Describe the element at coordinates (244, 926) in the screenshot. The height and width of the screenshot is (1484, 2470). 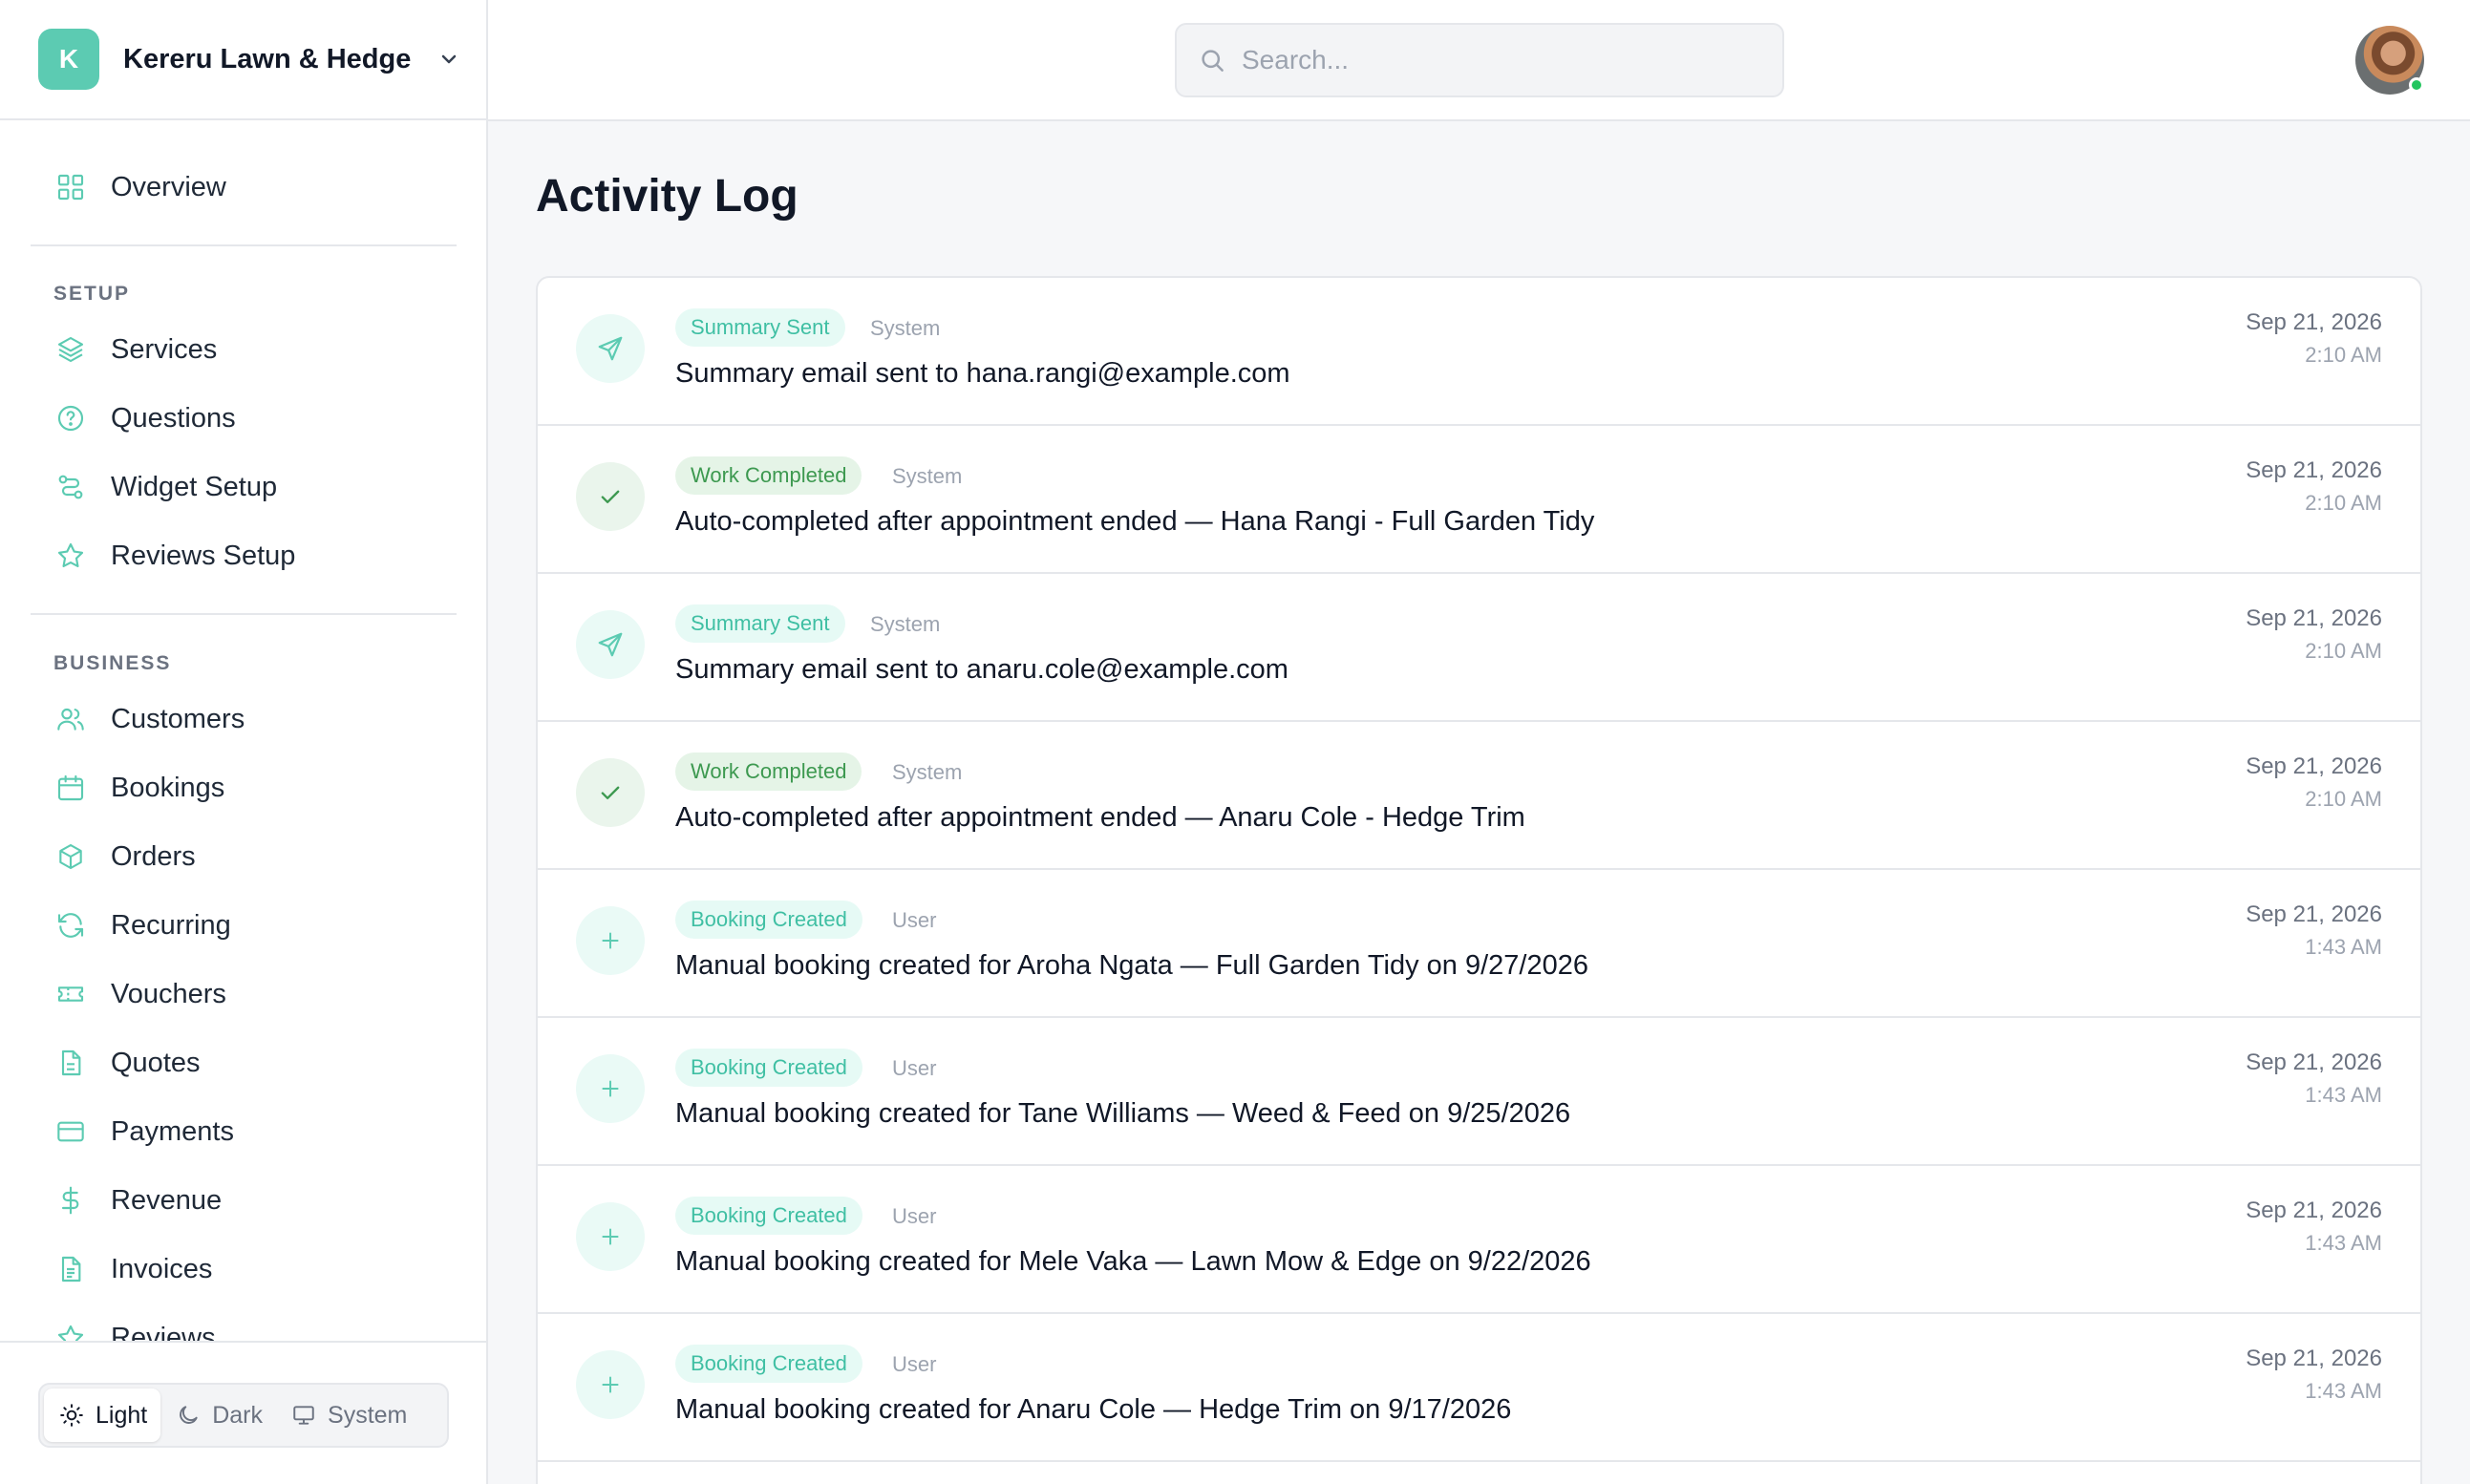
I see `sidebar-item-recurring: Recurring` at that location.